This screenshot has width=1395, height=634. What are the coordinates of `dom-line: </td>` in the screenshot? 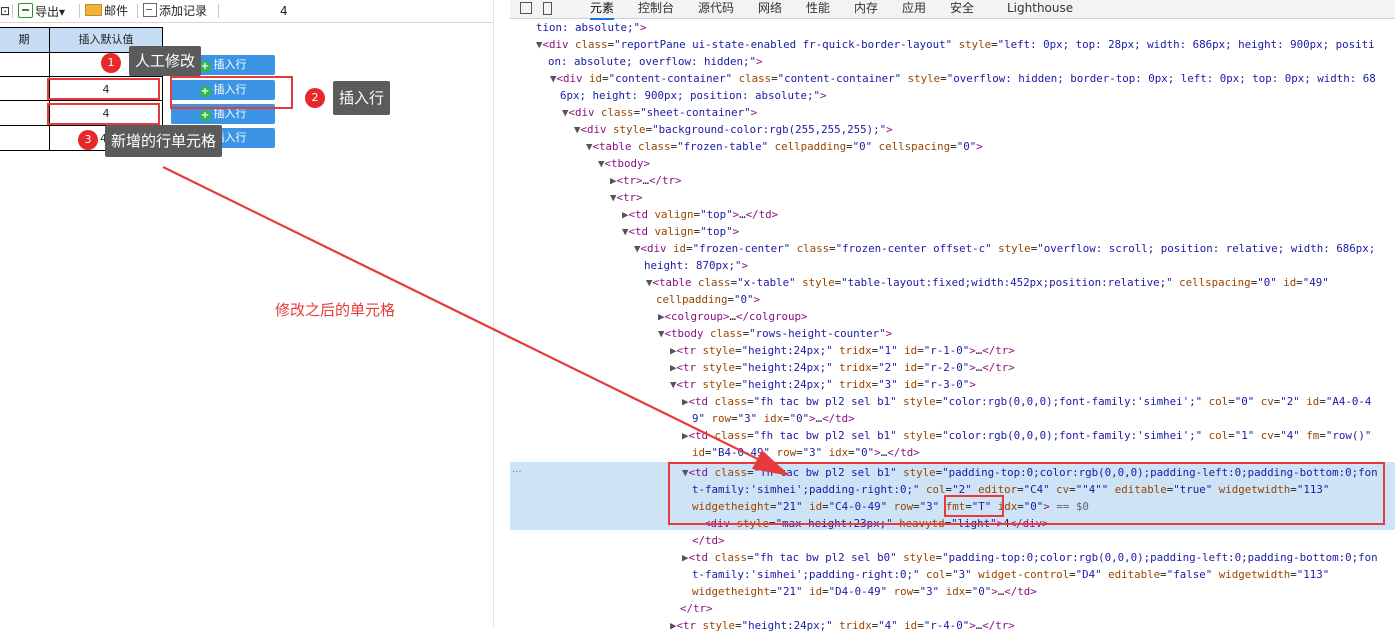 It's located at (708, 540).